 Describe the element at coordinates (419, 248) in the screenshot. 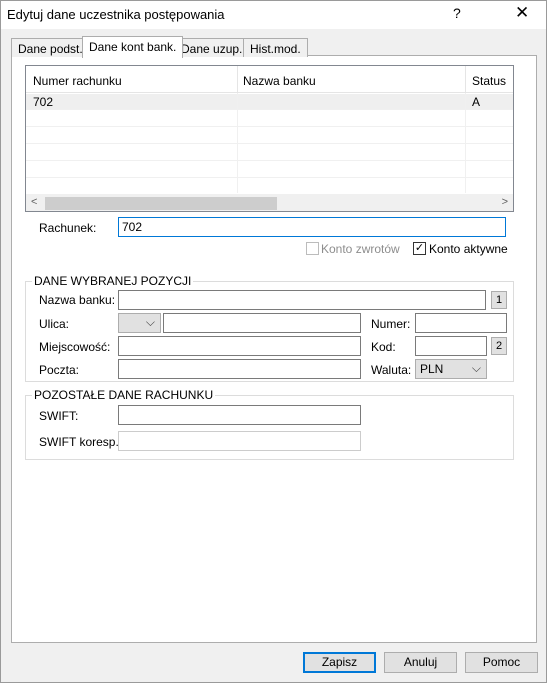

I see `konto-aktywne-checkbox: ✓` at that location.